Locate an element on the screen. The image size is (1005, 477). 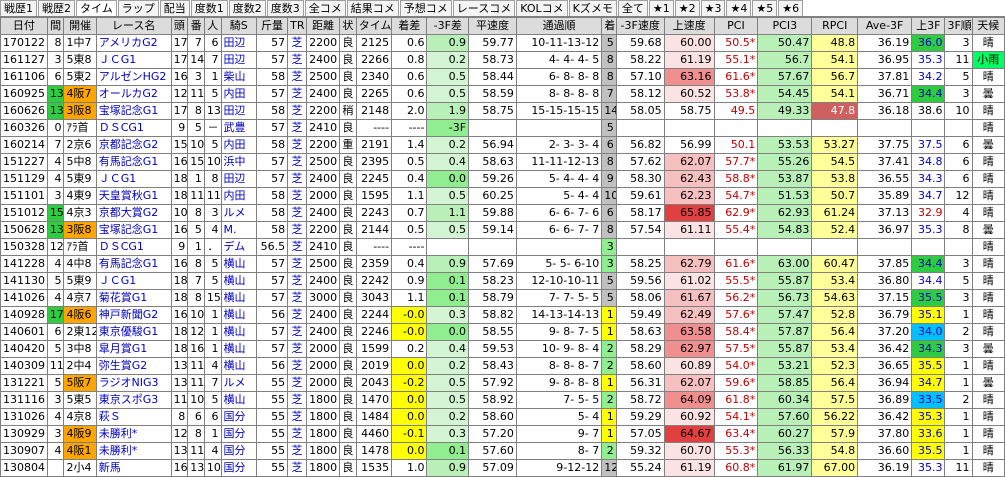
column-header: -3F差 is located at coordinates (448, 26).